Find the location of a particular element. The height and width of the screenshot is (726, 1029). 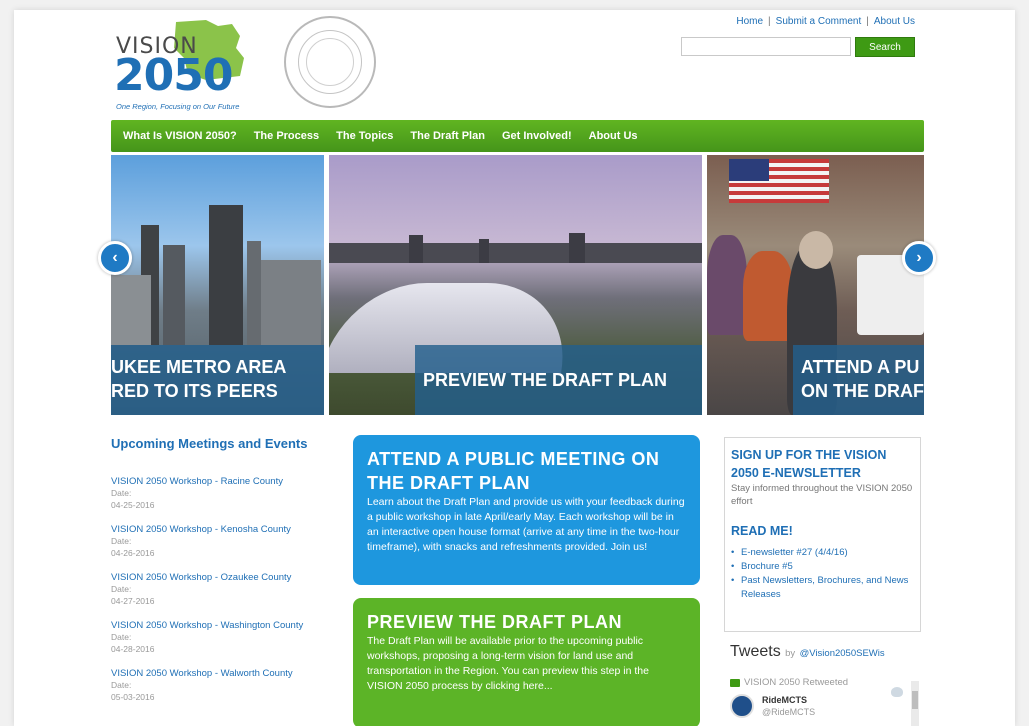

link-enewsletter-27: E-newsletter #27 (4/4/16) is located at coordinates (822, 553).